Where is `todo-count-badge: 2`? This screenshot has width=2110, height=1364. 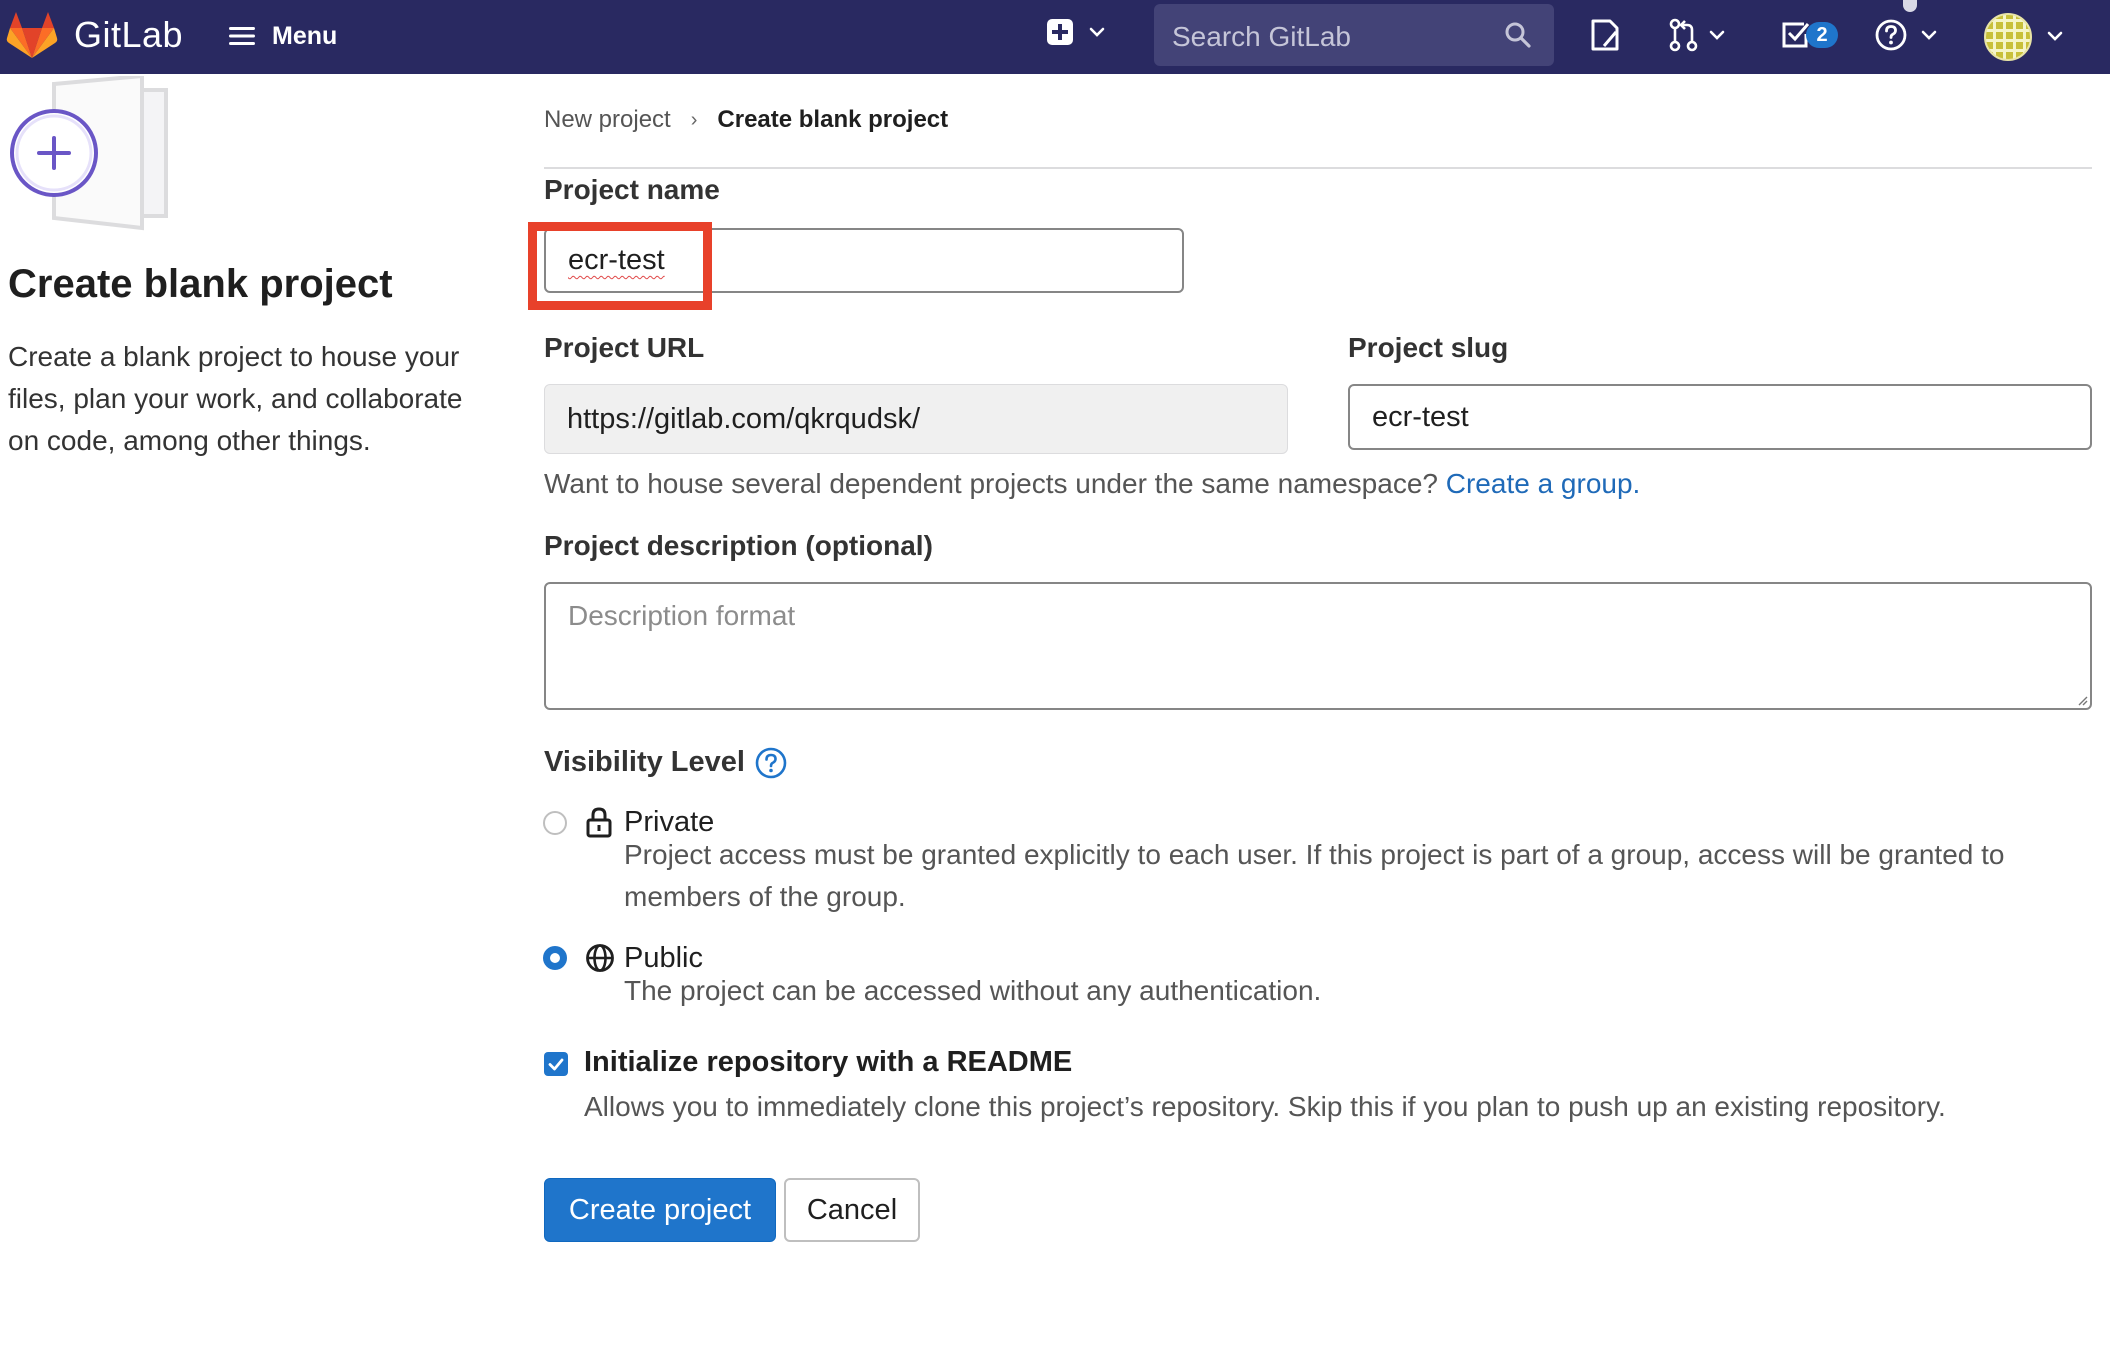
todo-count-badge: 2 is located at coordinates (1822, 35).